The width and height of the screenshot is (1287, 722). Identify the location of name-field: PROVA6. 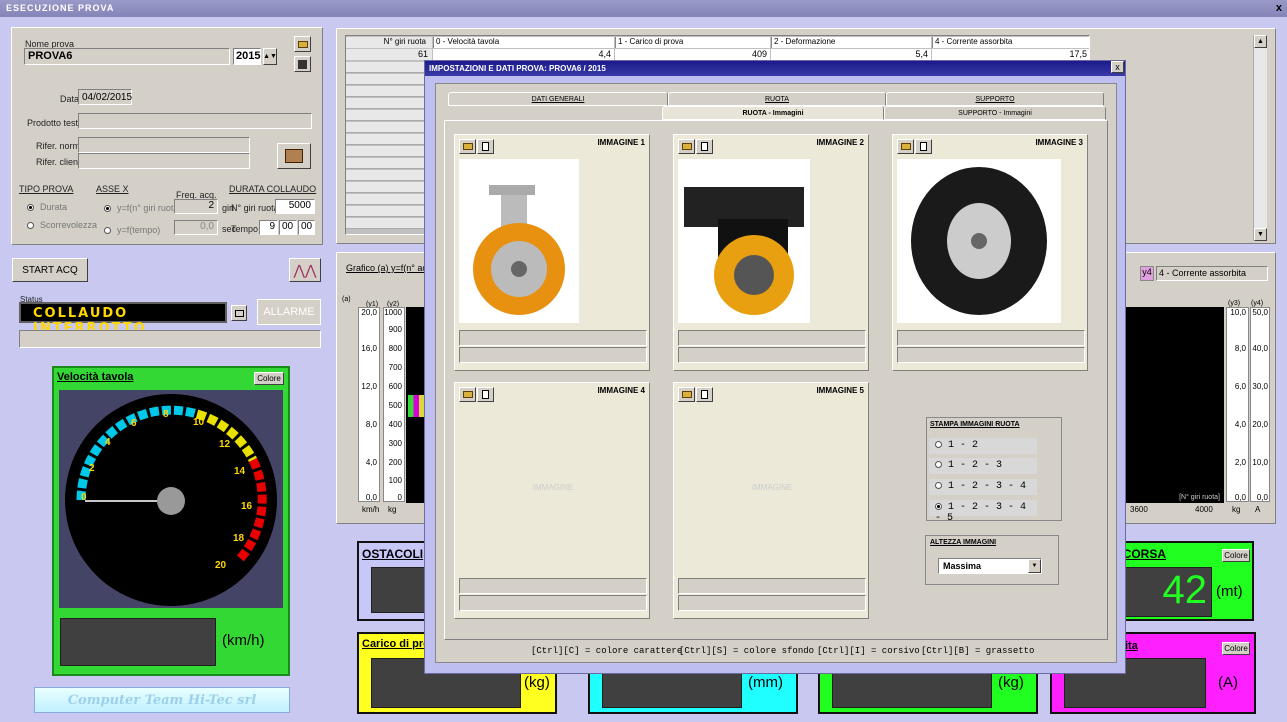
(127, 56).